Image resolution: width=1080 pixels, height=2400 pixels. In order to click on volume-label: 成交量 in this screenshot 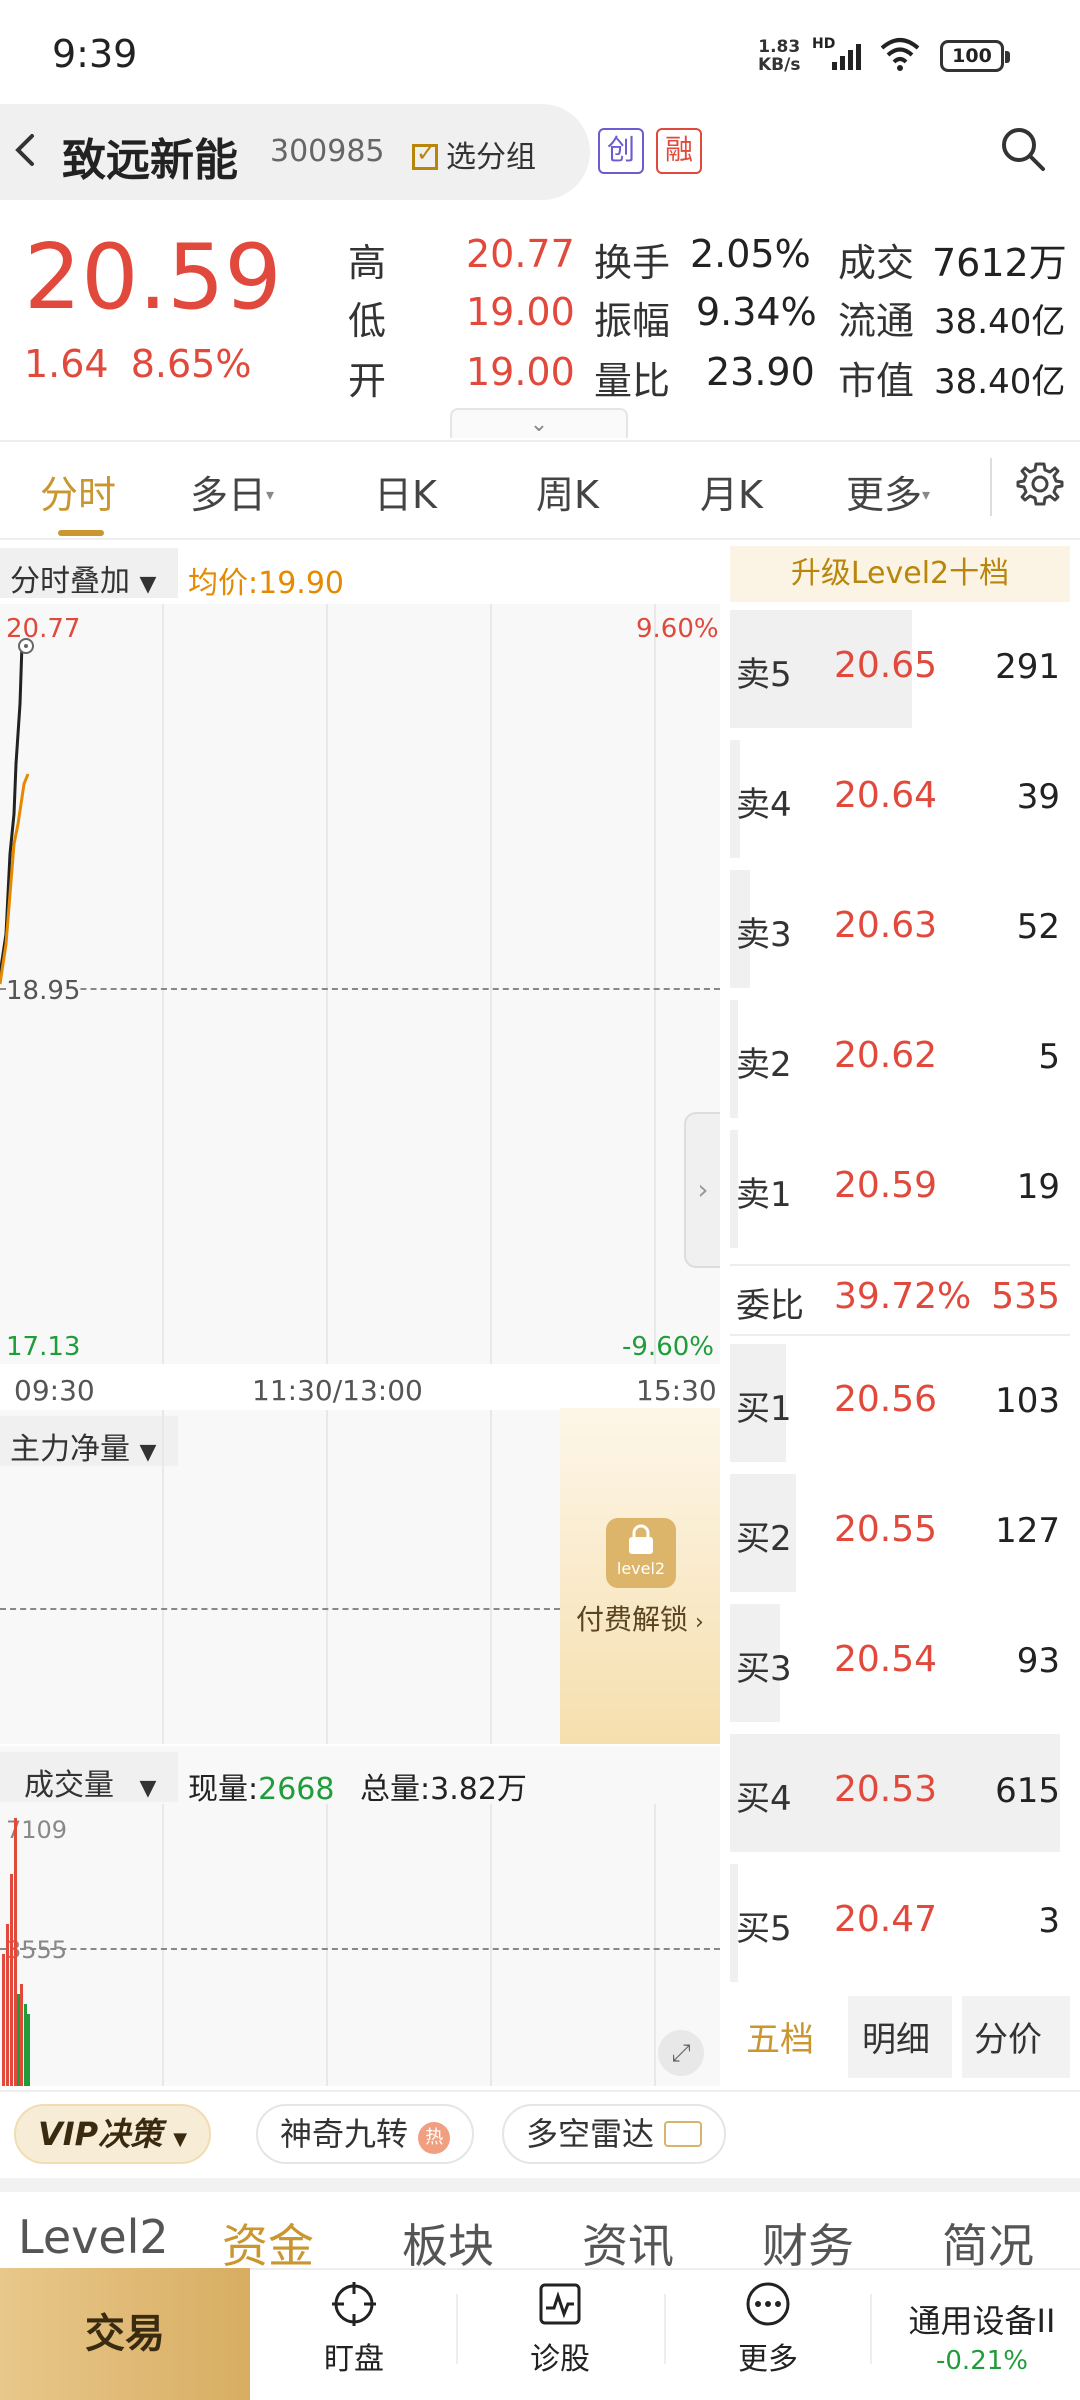, I will do `click(69, 1785)`.